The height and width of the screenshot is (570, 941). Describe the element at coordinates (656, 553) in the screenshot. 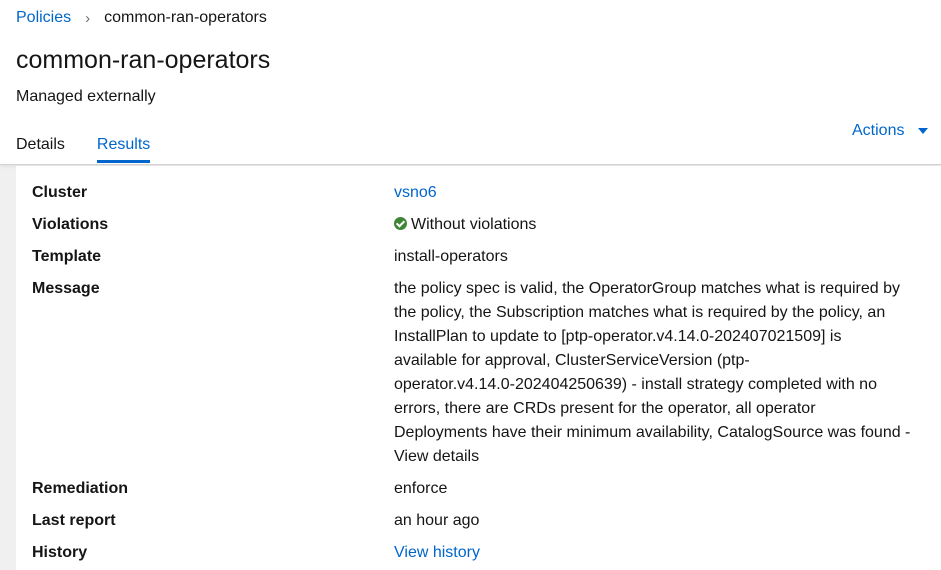

I see `history-value-wrap: View history` at that location.